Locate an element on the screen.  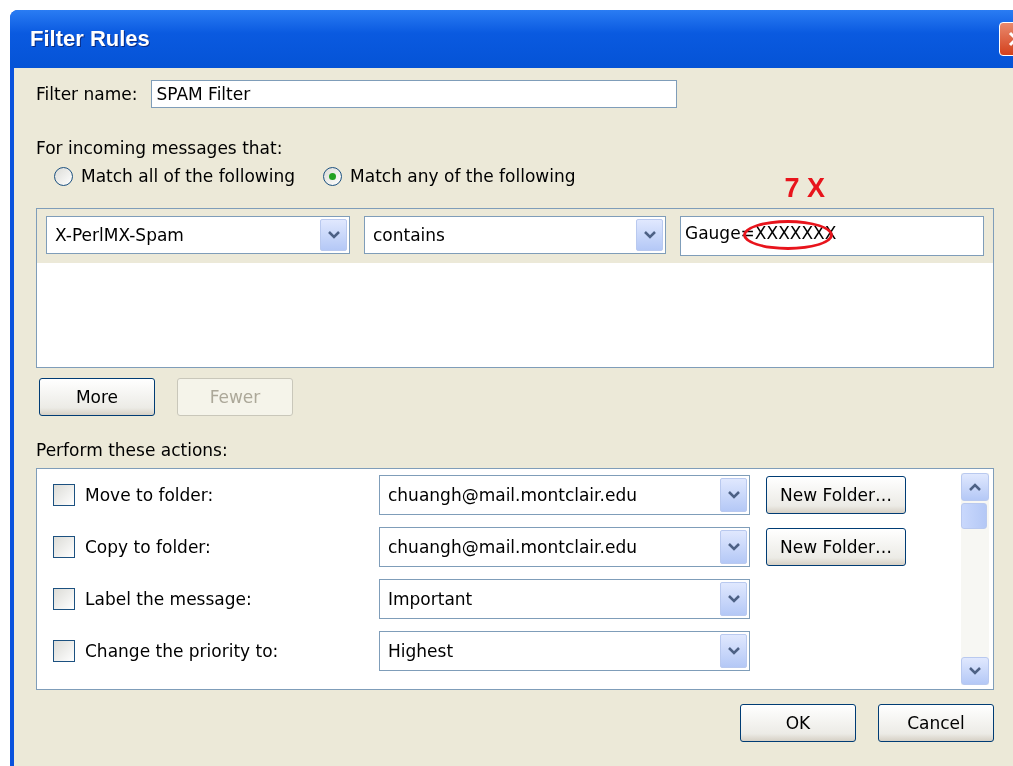
conditions-heading: For incoming messages that: is located at coordinates (160, 148).